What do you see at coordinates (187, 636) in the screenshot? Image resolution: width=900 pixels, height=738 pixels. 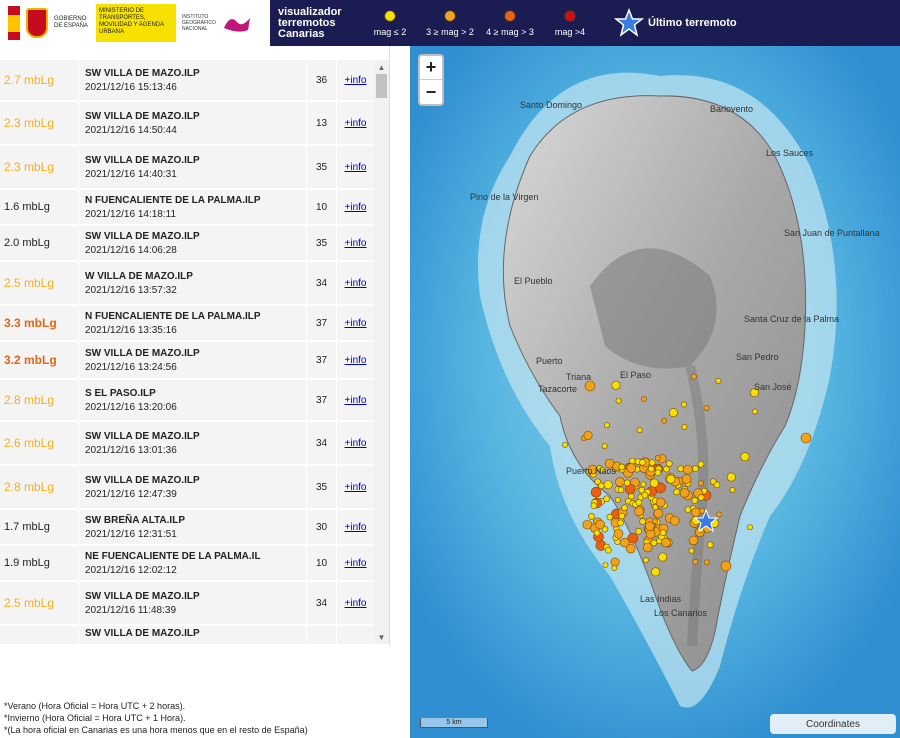 I see `table-row: SW VILLA DE MAZO.ILP` at bounding box center [187, 636].